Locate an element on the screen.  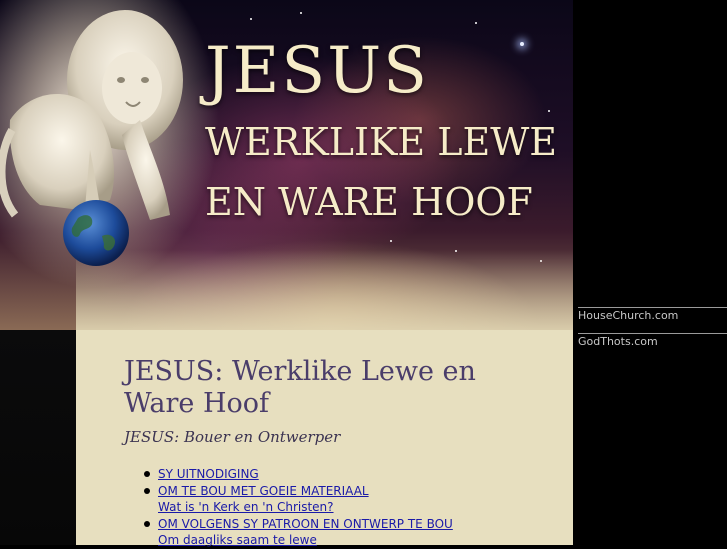
list-item: OM VOLGENS SY PATROON EN ONTWERP TE BOU is located at coordinates (344, 524).